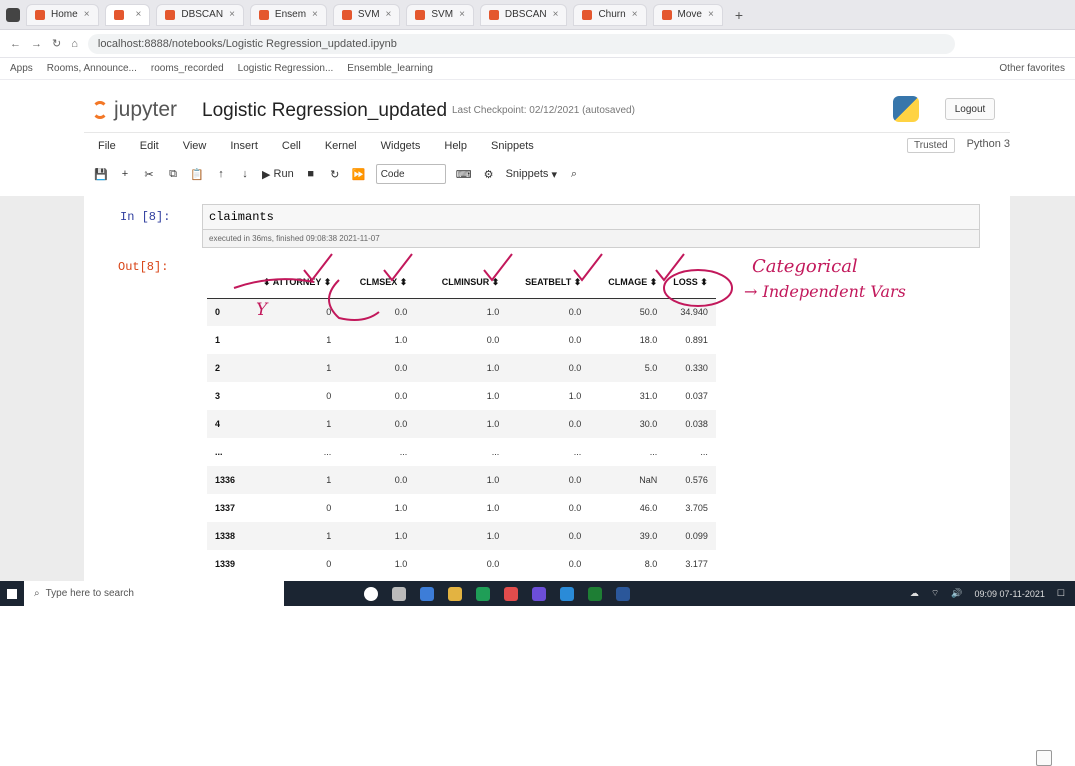 This screenshot has width=1075, height=766. What do you see at coordinates (74, 44) in the screenshot?
I see `home-icon: ⌂` at bounding box center [74, 44].